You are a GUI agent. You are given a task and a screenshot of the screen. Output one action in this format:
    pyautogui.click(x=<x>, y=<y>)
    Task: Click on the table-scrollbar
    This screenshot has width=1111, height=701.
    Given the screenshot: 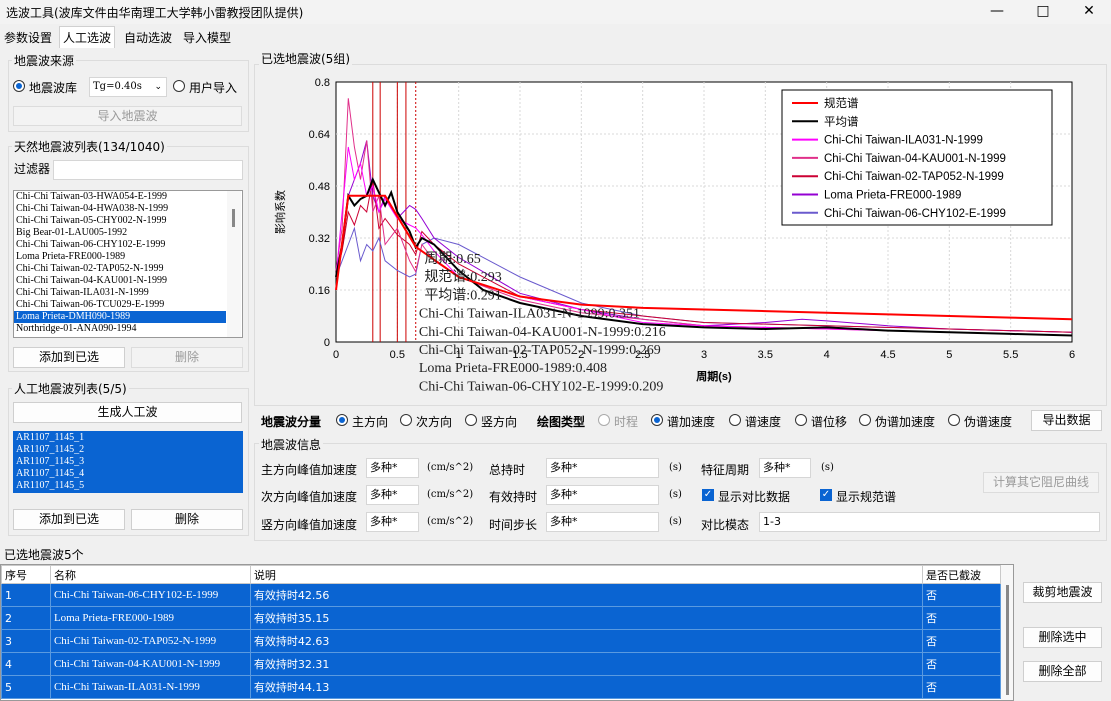 What is the action you would take?
    pyautogui.click(x=1007, y=632)
    